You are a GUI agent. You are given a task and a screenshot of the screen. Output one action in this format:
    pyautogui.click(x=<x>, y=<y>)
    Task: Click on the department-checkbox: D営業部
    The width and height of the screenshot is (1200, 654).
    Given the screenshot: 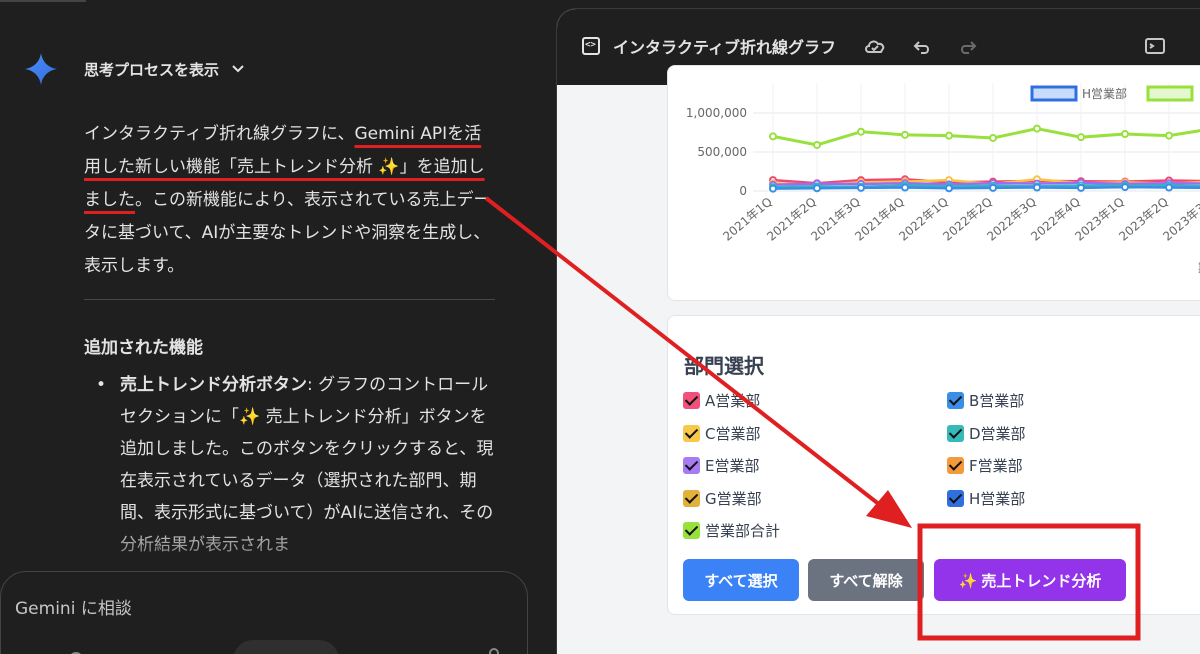 What is the action you would take?
    pyautogui.click(x=986, y=433)
    